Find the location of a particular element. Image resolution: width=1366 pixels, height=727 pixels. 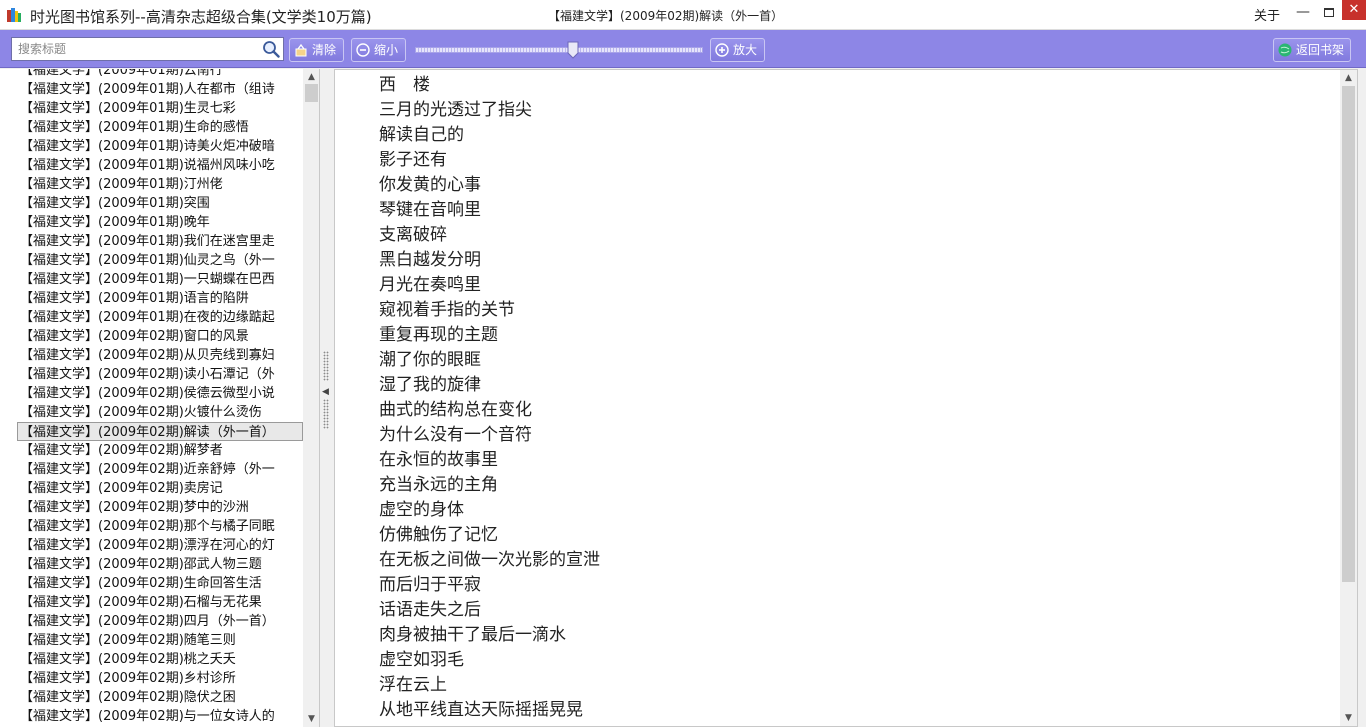

poem-line: 黑白越发分明 is located at coordinates (430, 260).